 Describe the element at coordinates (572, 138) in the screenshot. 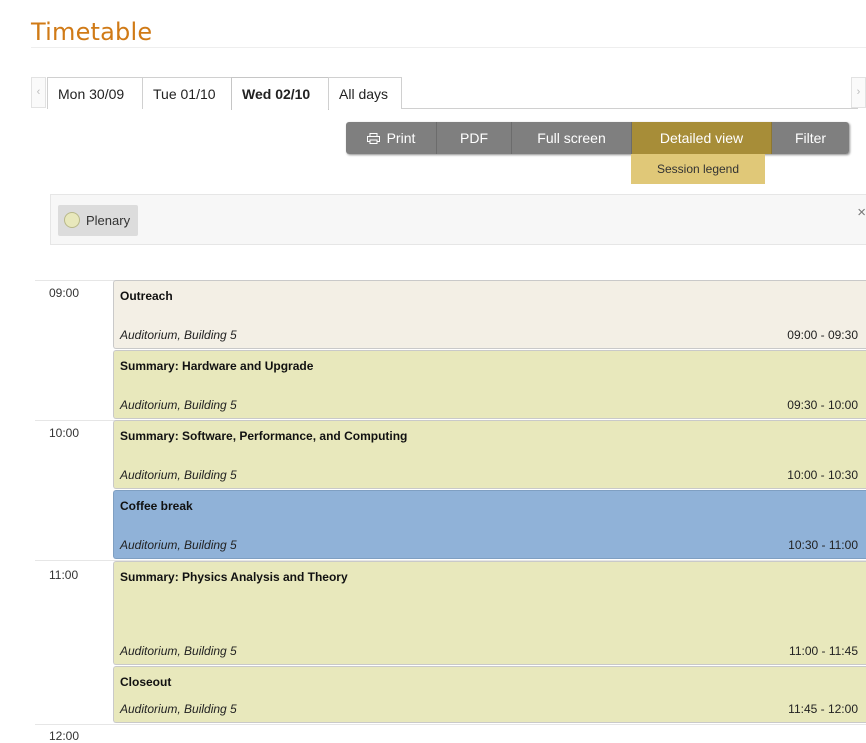

I see `full-screen-button: Full screen` at that location.